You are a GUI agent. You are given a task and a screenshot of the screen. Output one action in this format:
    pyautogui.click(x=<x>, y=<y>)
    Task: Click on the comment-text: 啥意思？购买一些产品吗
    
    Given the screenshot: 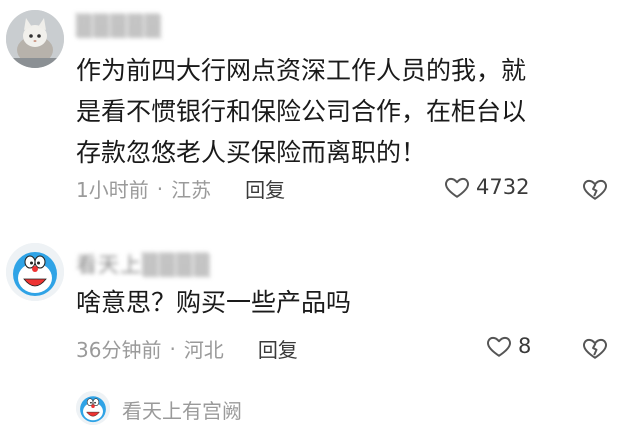 What is the action you would take?
    pyautogui.click(x=213, y=302)
    